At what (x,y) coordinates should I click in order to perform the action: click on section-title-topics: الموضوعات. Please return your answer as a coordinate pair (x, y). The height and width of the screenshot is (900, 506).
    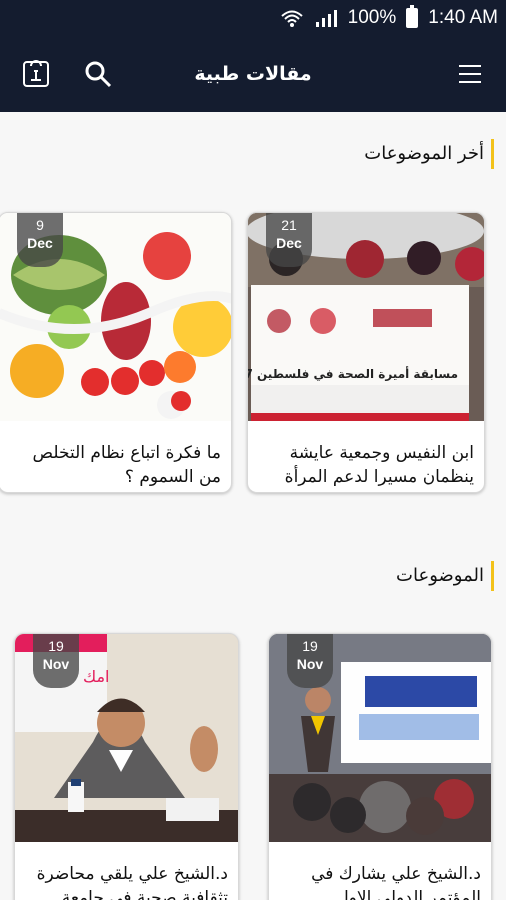
    Looking at the image, I should click on (445, 576).